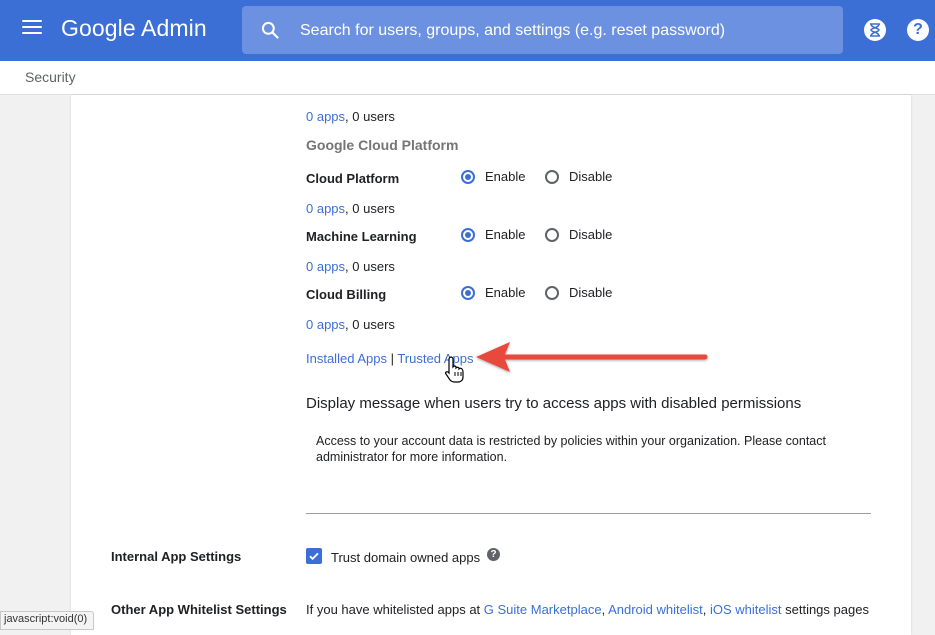 The image size is (935, 635). Describe the element at coordinates (353, 178) in the screenshot. I see `service-label-cloud-platform: Cloud Platform` at that location.